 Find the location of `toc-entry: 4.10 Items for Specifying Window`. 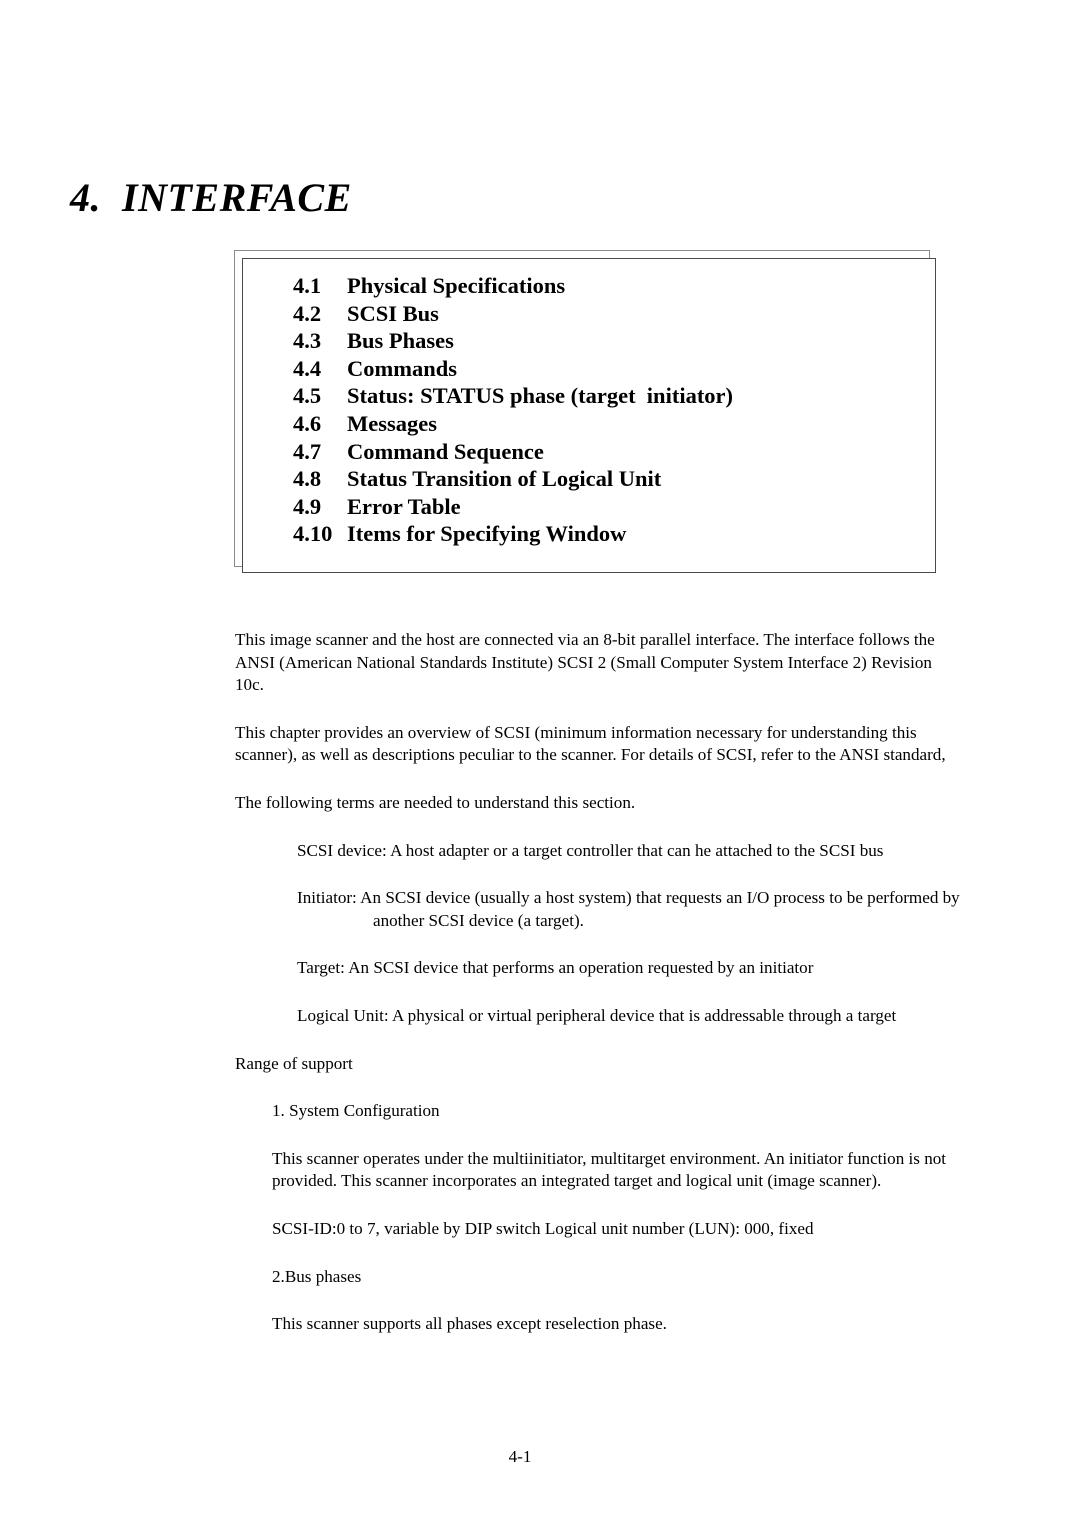

toc-entry: 4.10 Items for Specifying Window is located at coordinates (598, 534).